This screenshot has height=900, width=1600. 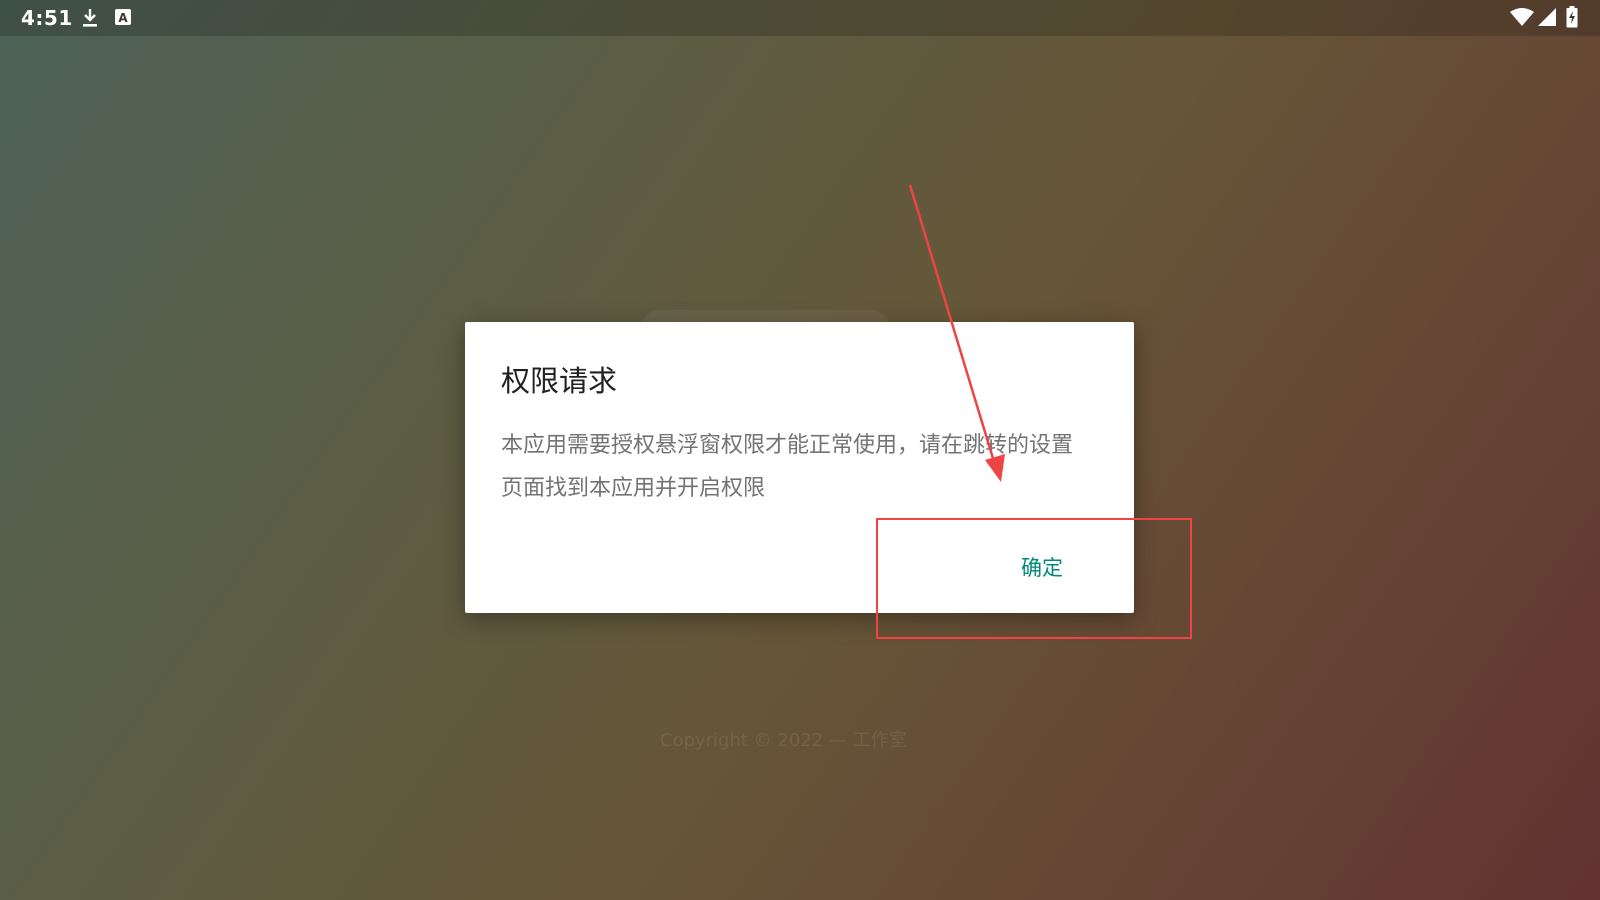 I want to click on annotation-arrow, so click(x=956, y=333).